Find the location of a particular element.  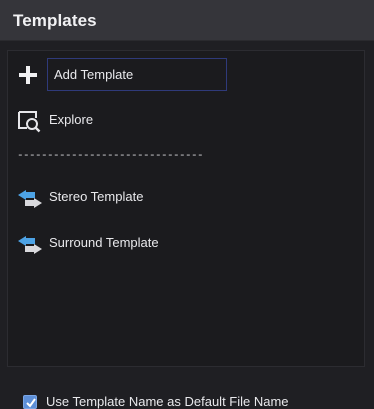

panel-header: Templates is located at coordinates (187, 20).